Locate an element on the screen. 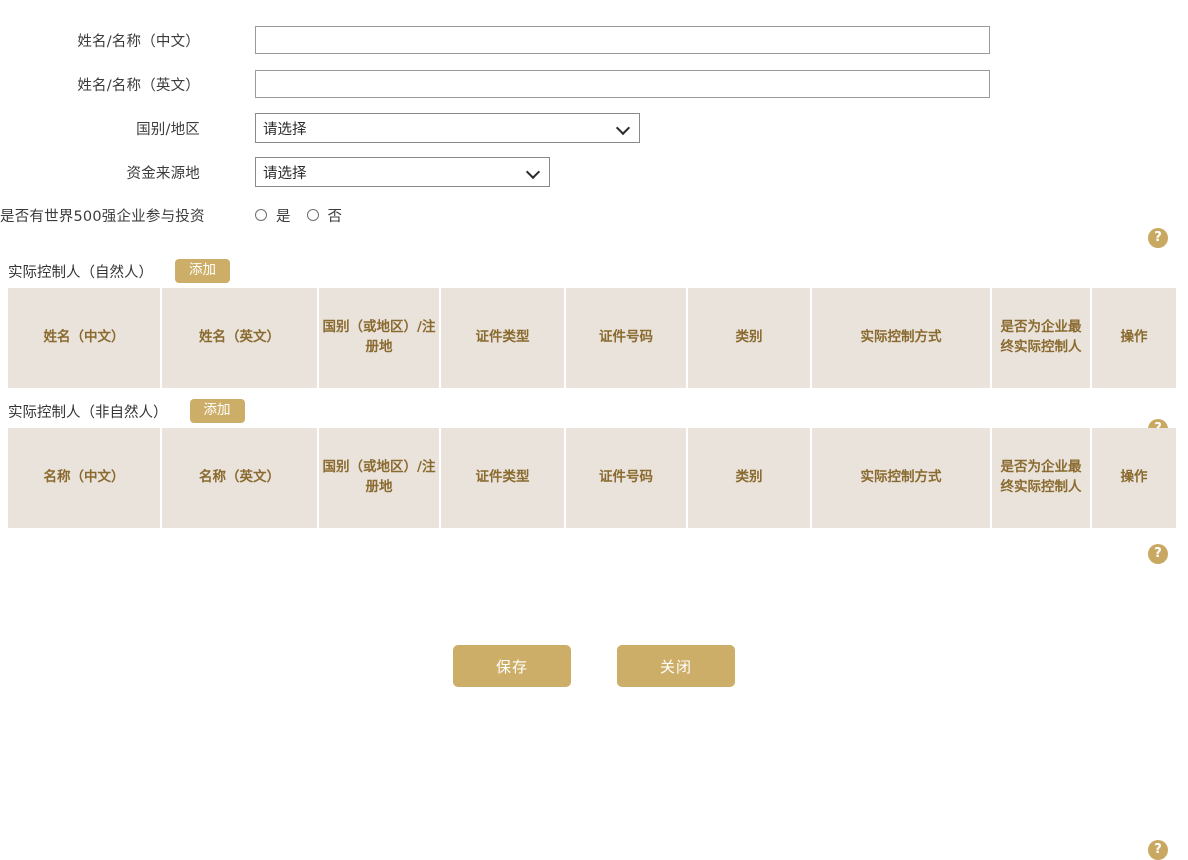  section-head-natural: 实际控制人（自然人） 添加 is located at coordinates (594, 271).